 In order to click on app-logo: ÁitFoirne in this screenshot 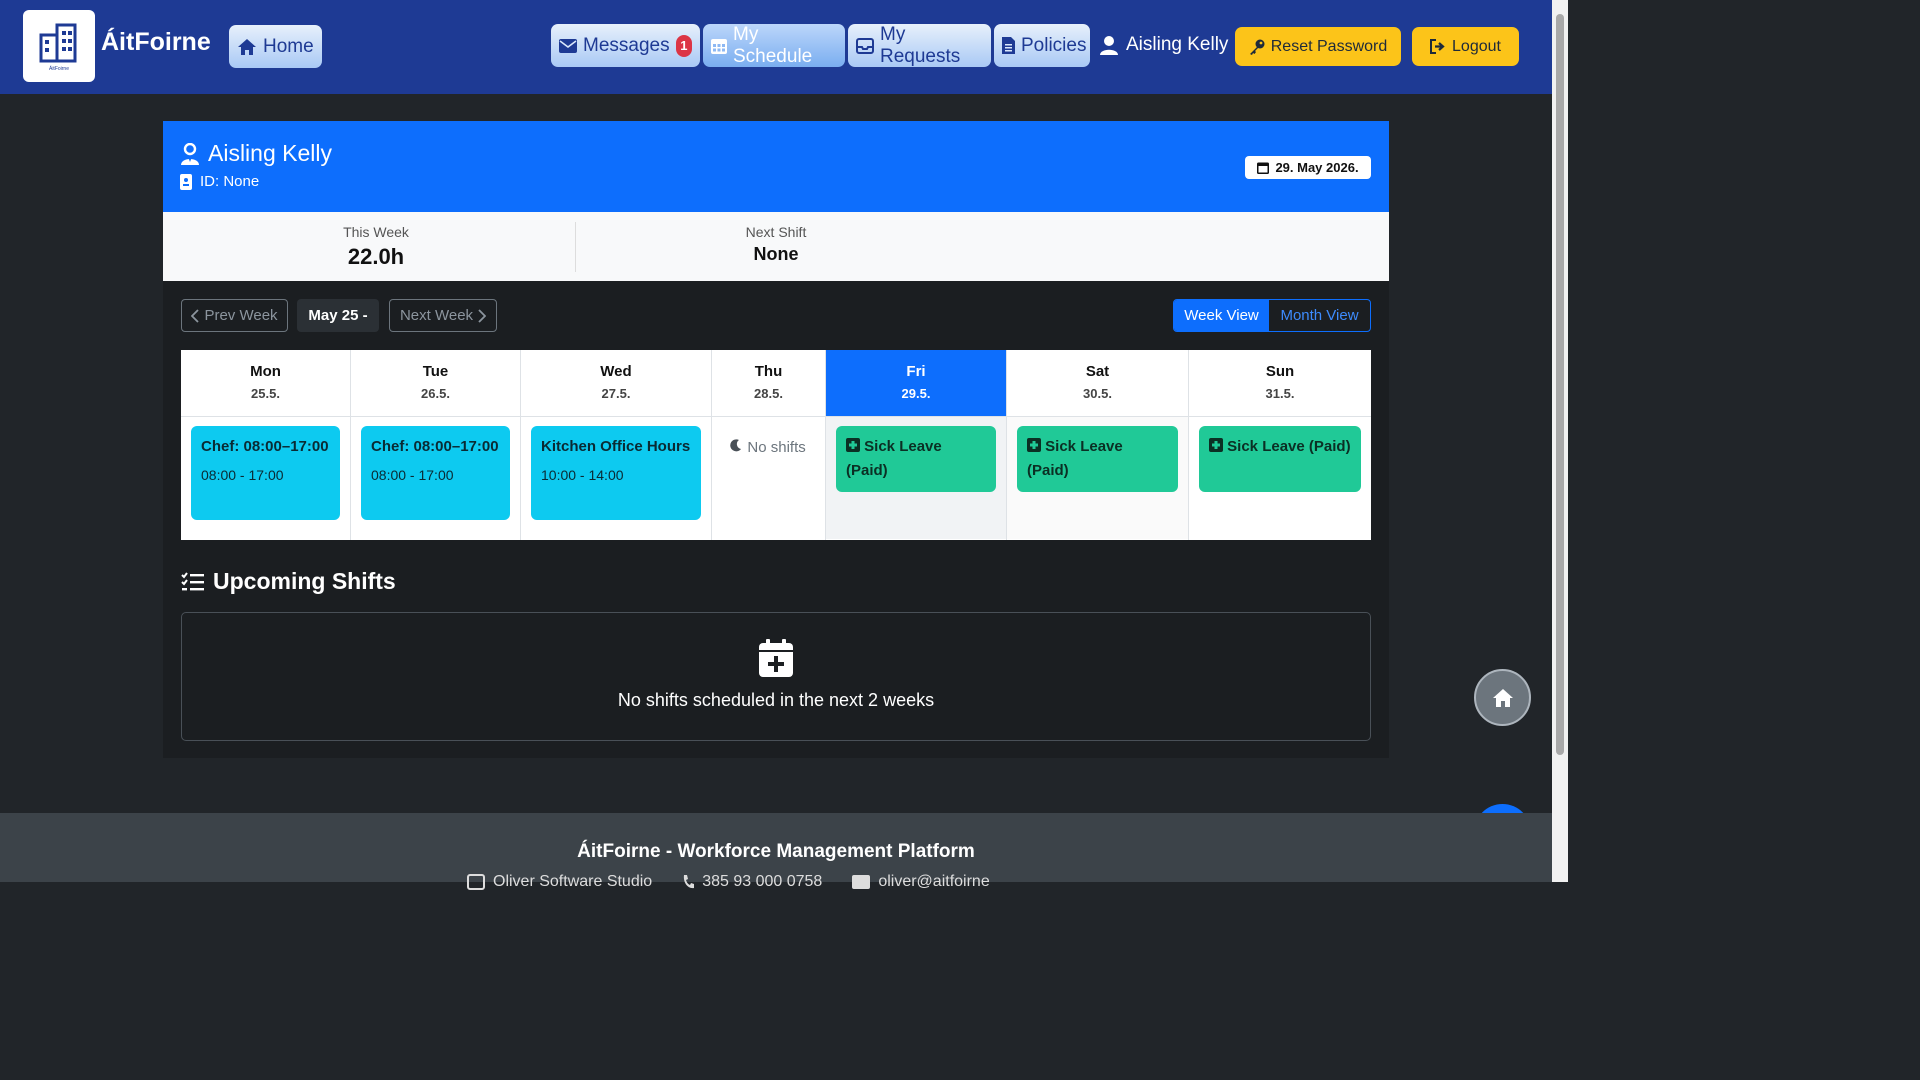, I will do `click(59, 46)`.